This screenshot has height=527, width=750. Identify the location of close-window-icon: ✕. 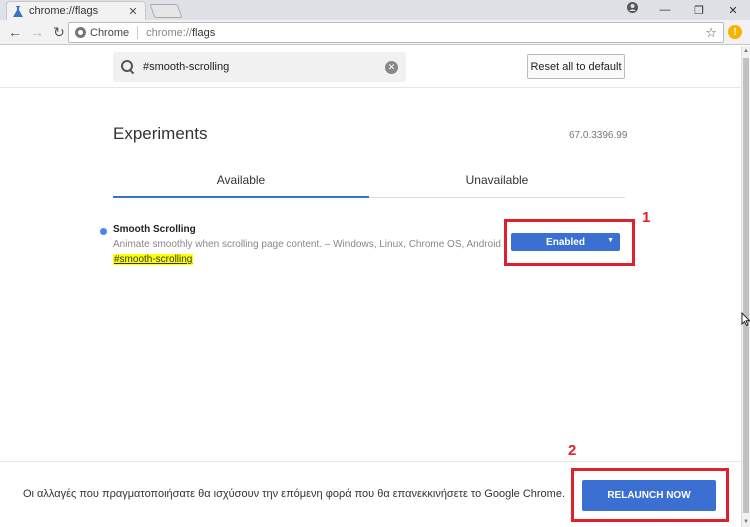
(733, 10).